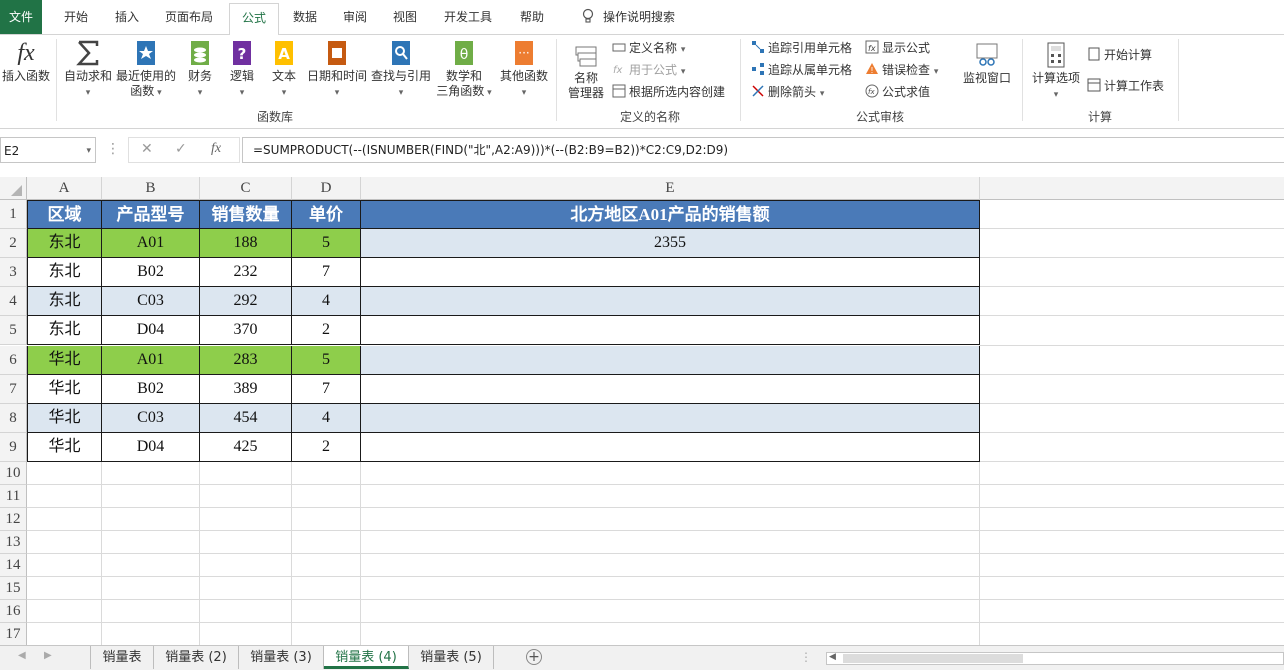 The width and height of the screenshot is (1284, 670). Describe the element at coordinates (1125, 86) in the screenshot. I see `calc-sheet-button: 计算工作表` at that location.